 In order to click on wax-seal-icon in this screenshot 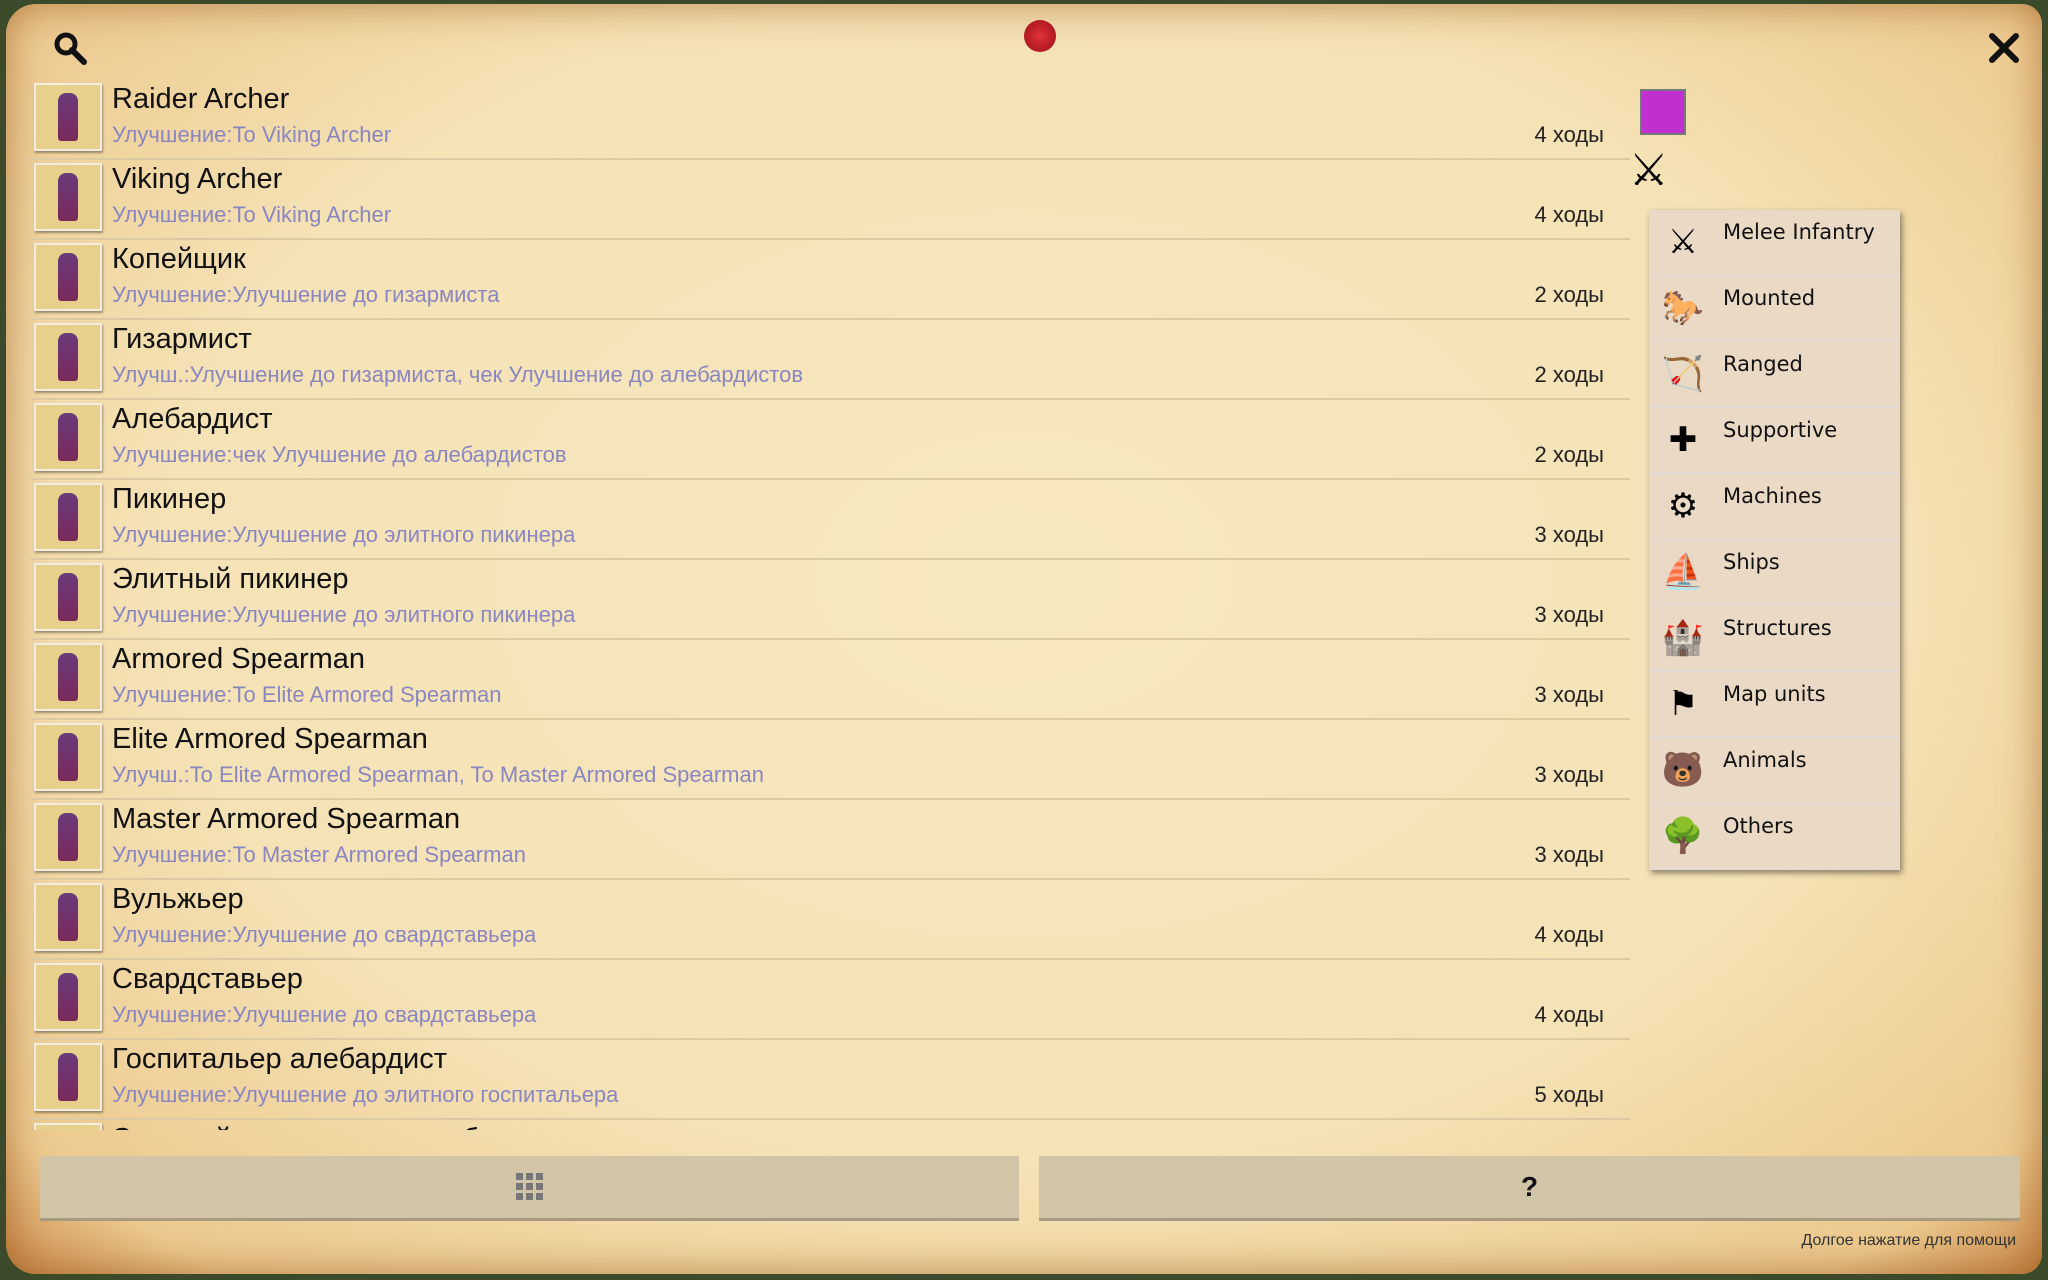, I will do `click(1040, 36)`.